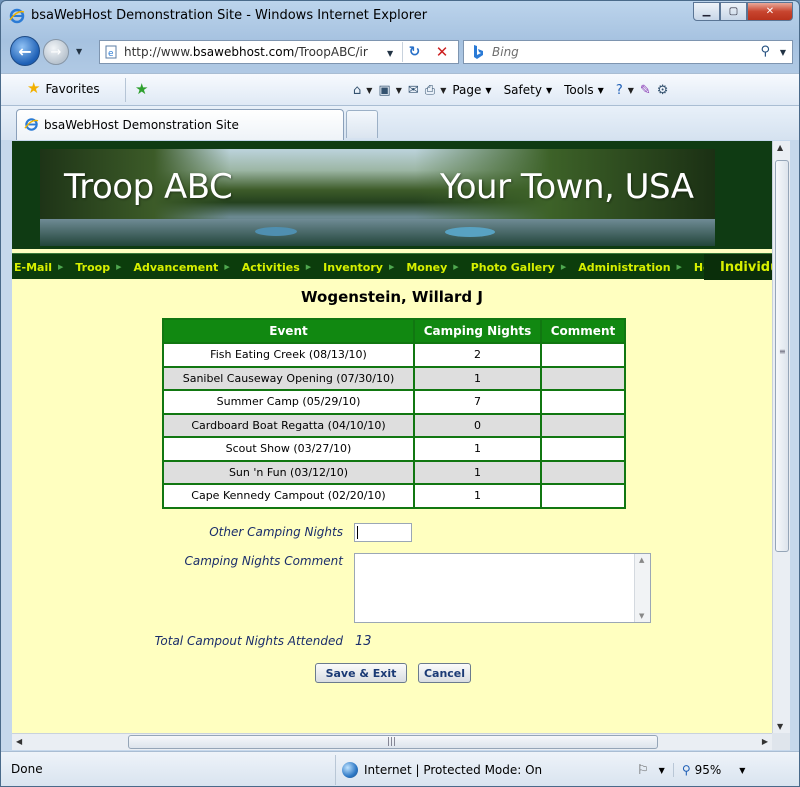 The image size is (800, 787). What do you see at coordinates (630, 267) in the screenshot?
I see `menu-item-administration: Administration ▶` at bounding box center [630, 267].